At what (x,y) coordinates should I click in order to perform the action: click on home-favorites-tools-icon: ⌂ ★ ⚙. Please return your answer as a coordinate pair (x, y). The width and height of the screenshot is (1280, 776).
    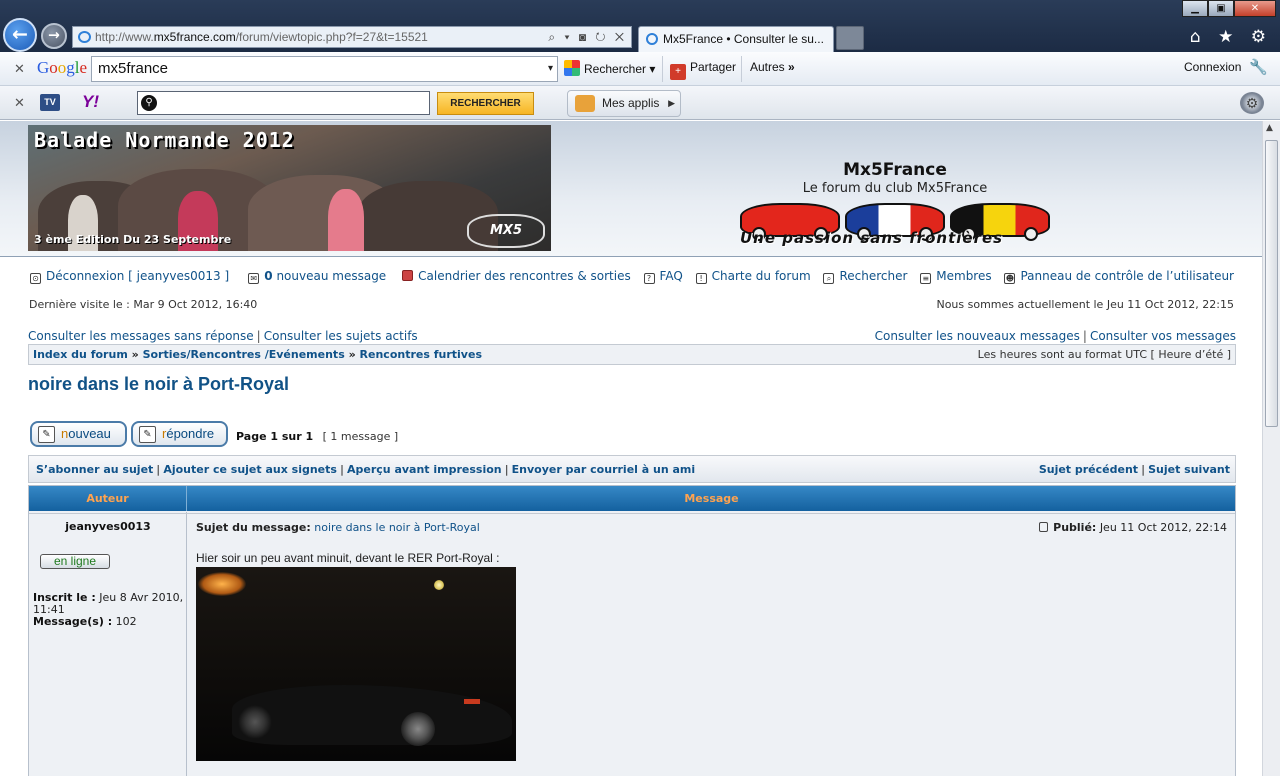
    Looking at the image, I should click on (1231, 37).